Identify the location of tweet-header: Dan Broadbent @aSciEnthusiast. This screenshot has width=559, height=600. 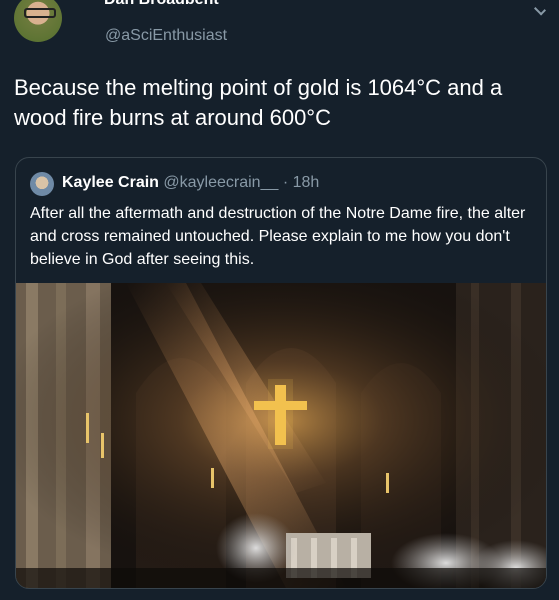
(279, 35).